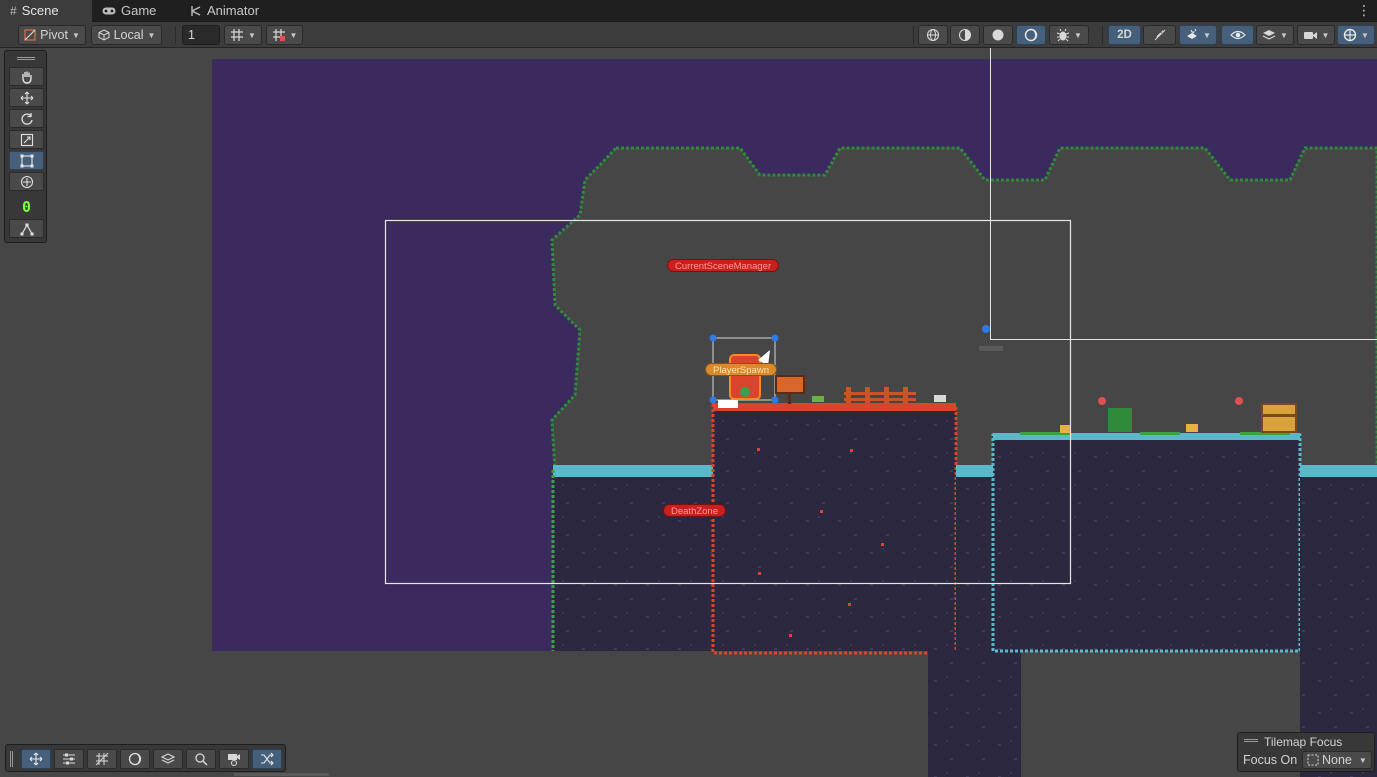  I want to click on tab-bar: # Scene Game Animator ⋮, so click(688, 11).